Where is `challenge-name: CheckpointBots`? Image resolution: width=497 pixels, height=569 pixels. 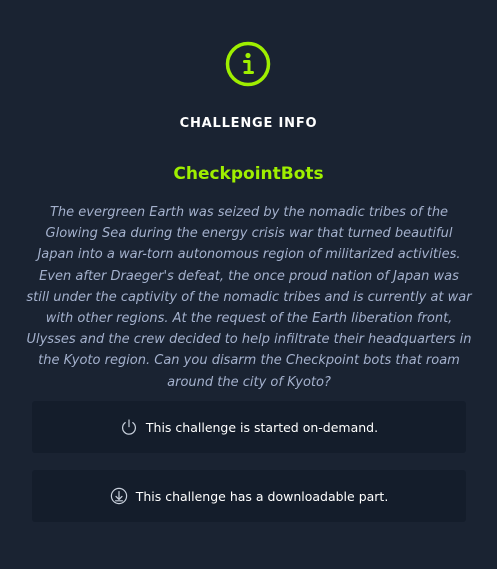
challenge-name: CheckpointBots is located at coordinates (248, 174).